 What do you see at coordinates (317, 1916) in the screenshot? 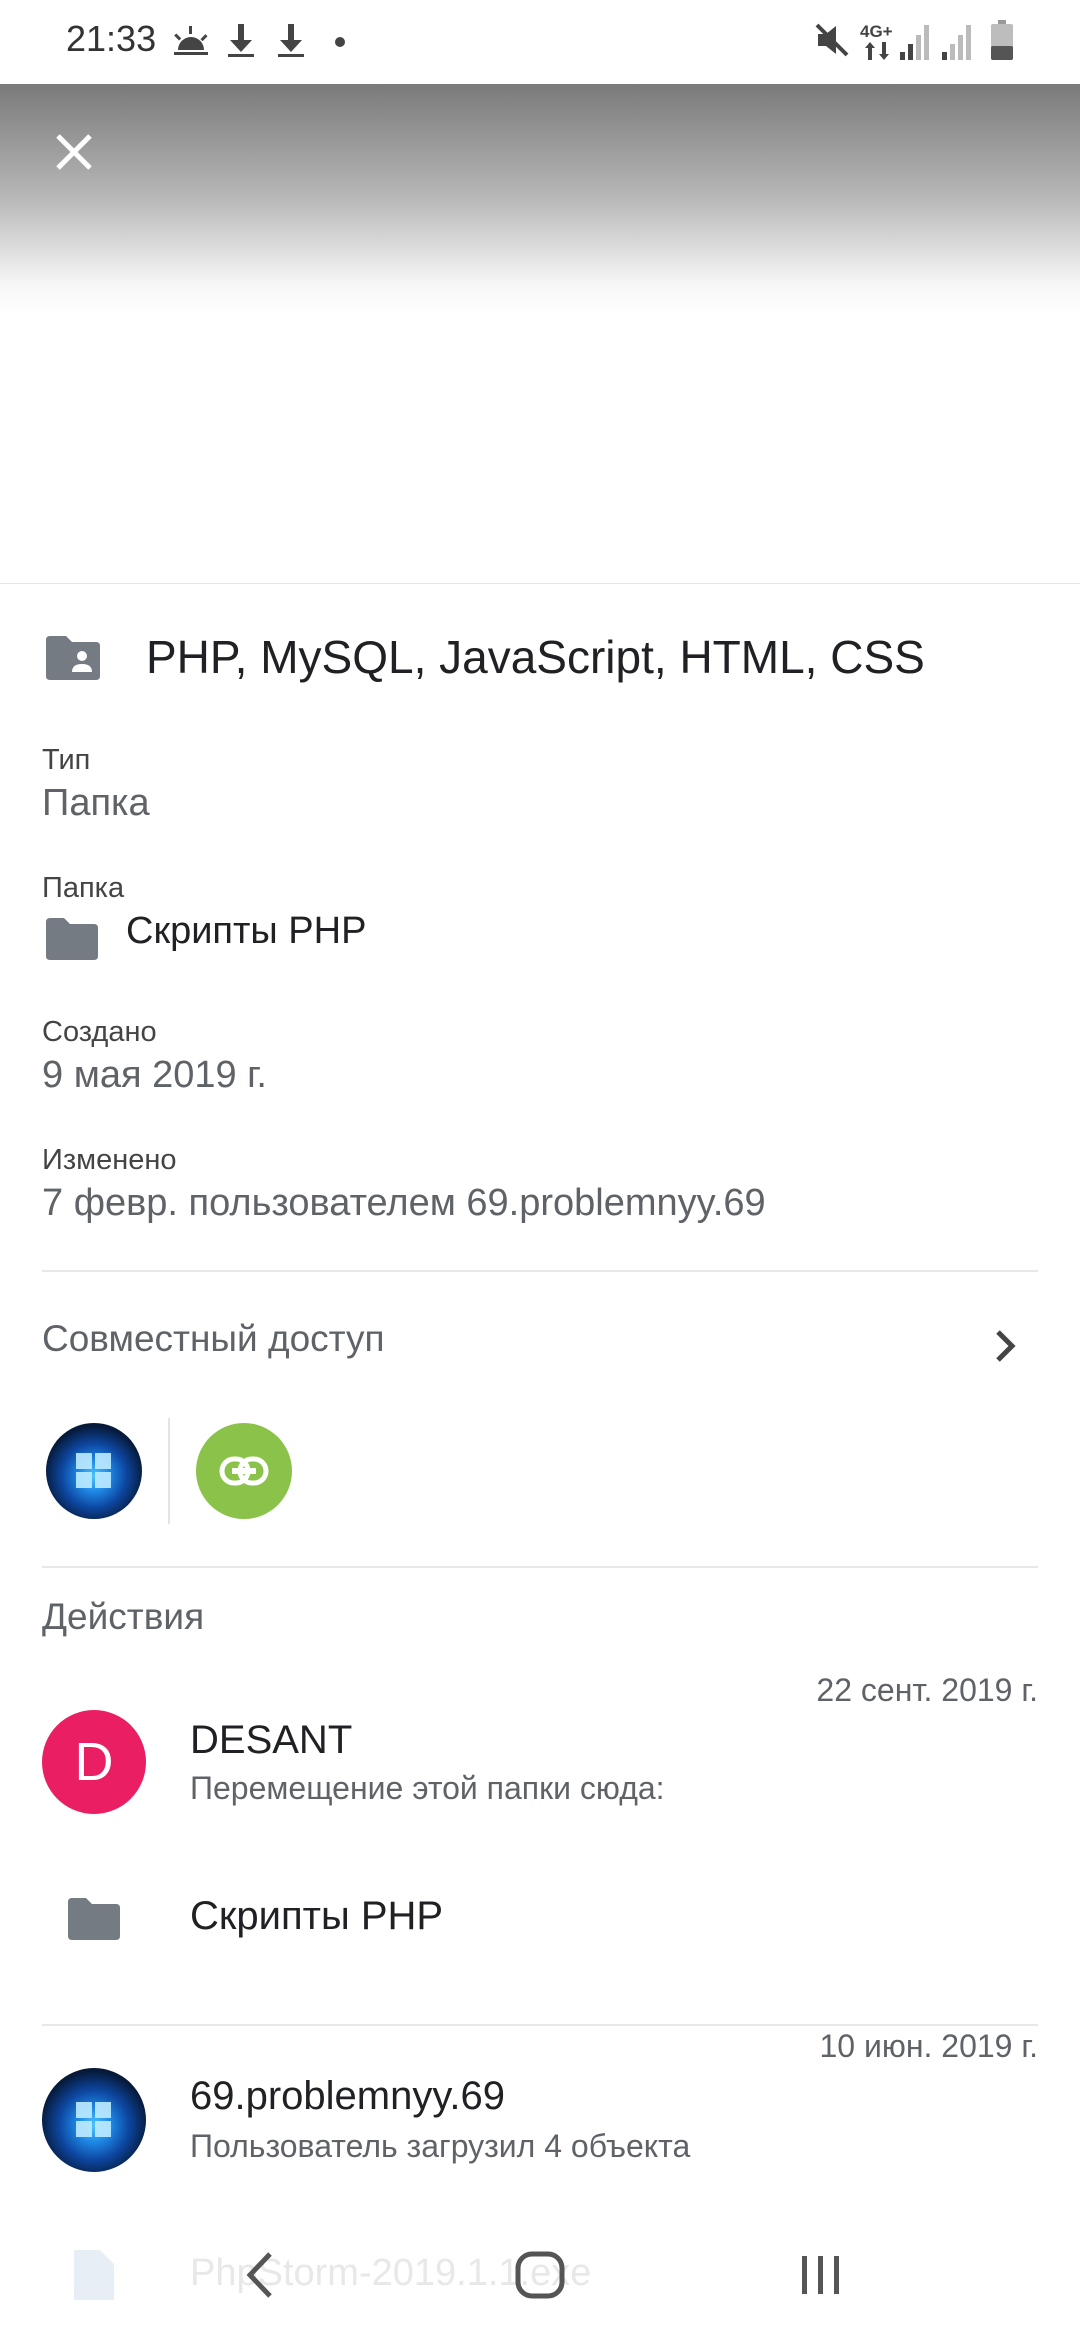
I see `target-folder-name: Скрипты PHP` at bounding box center [317, 1916].